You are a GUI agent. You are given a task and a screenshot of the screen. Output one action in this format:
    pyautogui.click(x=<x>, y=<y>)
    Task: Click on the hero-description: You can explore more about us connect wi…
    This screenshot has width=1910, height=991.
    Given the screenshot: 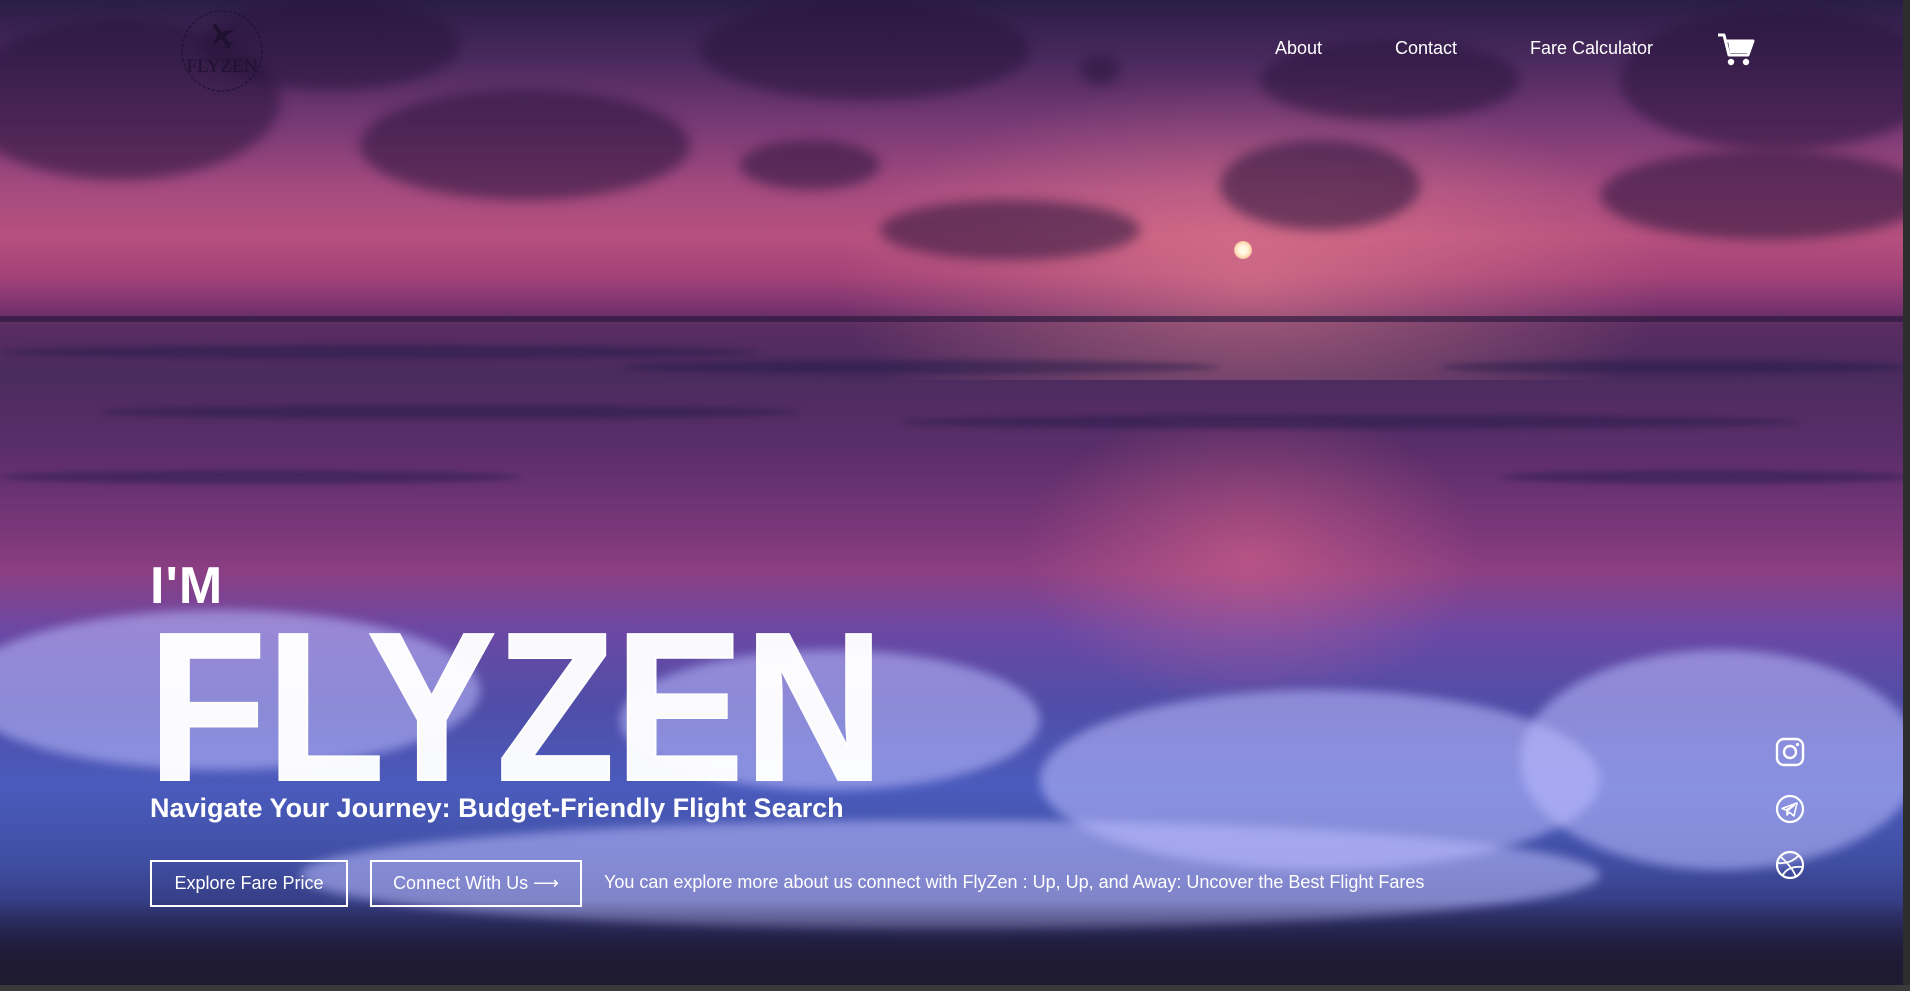 What is the action you would take?
    pyautogui.click(x=1014, y=882)
    